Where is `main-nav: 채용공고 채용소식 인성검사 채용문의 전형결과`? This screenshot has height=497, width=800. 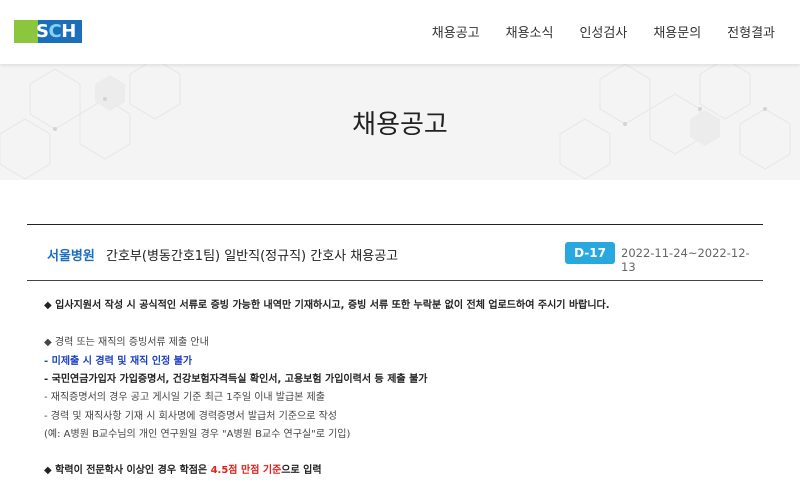
main-nav: 채용공고 채용소식 인성검사 채용문의 전형결과 is located at coordinates (590, 31).